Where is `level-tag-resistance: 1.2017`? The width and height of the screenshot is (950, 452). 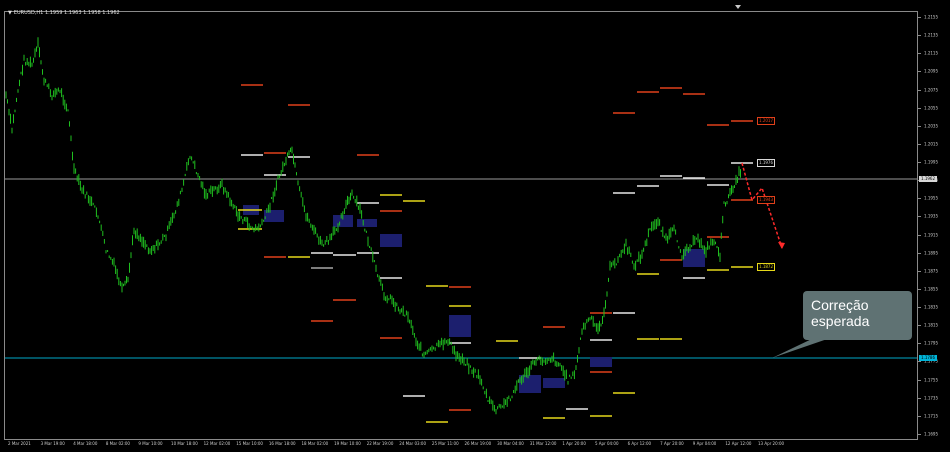
level-tag-resistance: 1.2017 is located at coordinates (766, 121).